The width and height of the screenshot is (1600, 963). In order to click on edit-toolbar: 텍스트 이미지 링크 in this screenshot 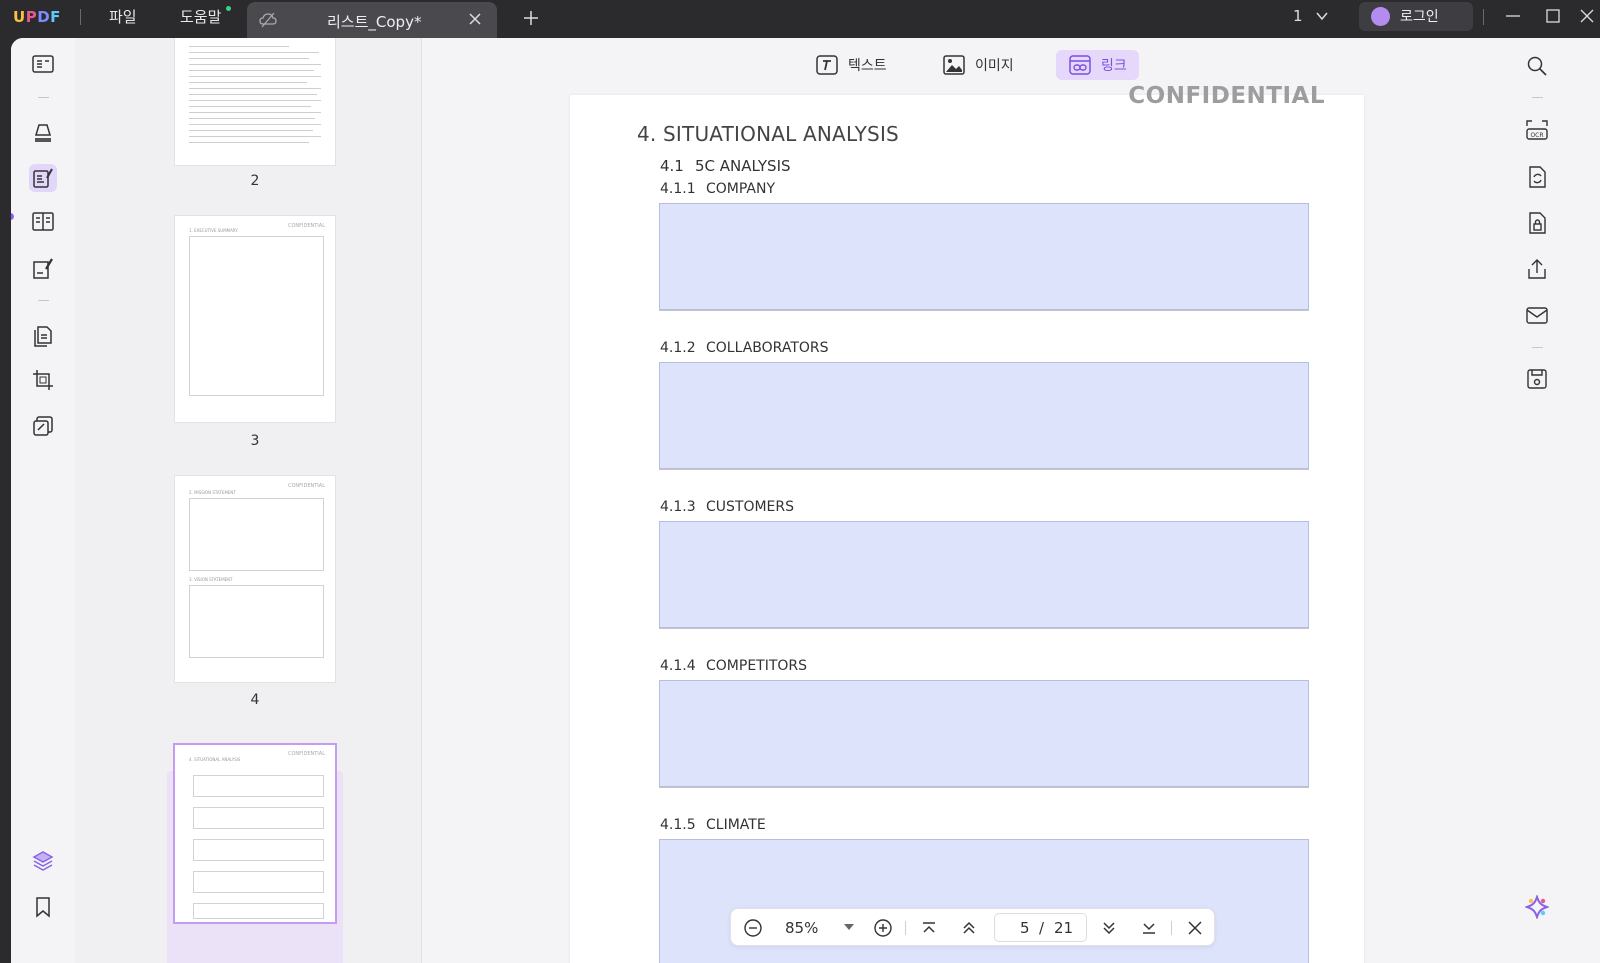, I will do `click(964, 66)`.